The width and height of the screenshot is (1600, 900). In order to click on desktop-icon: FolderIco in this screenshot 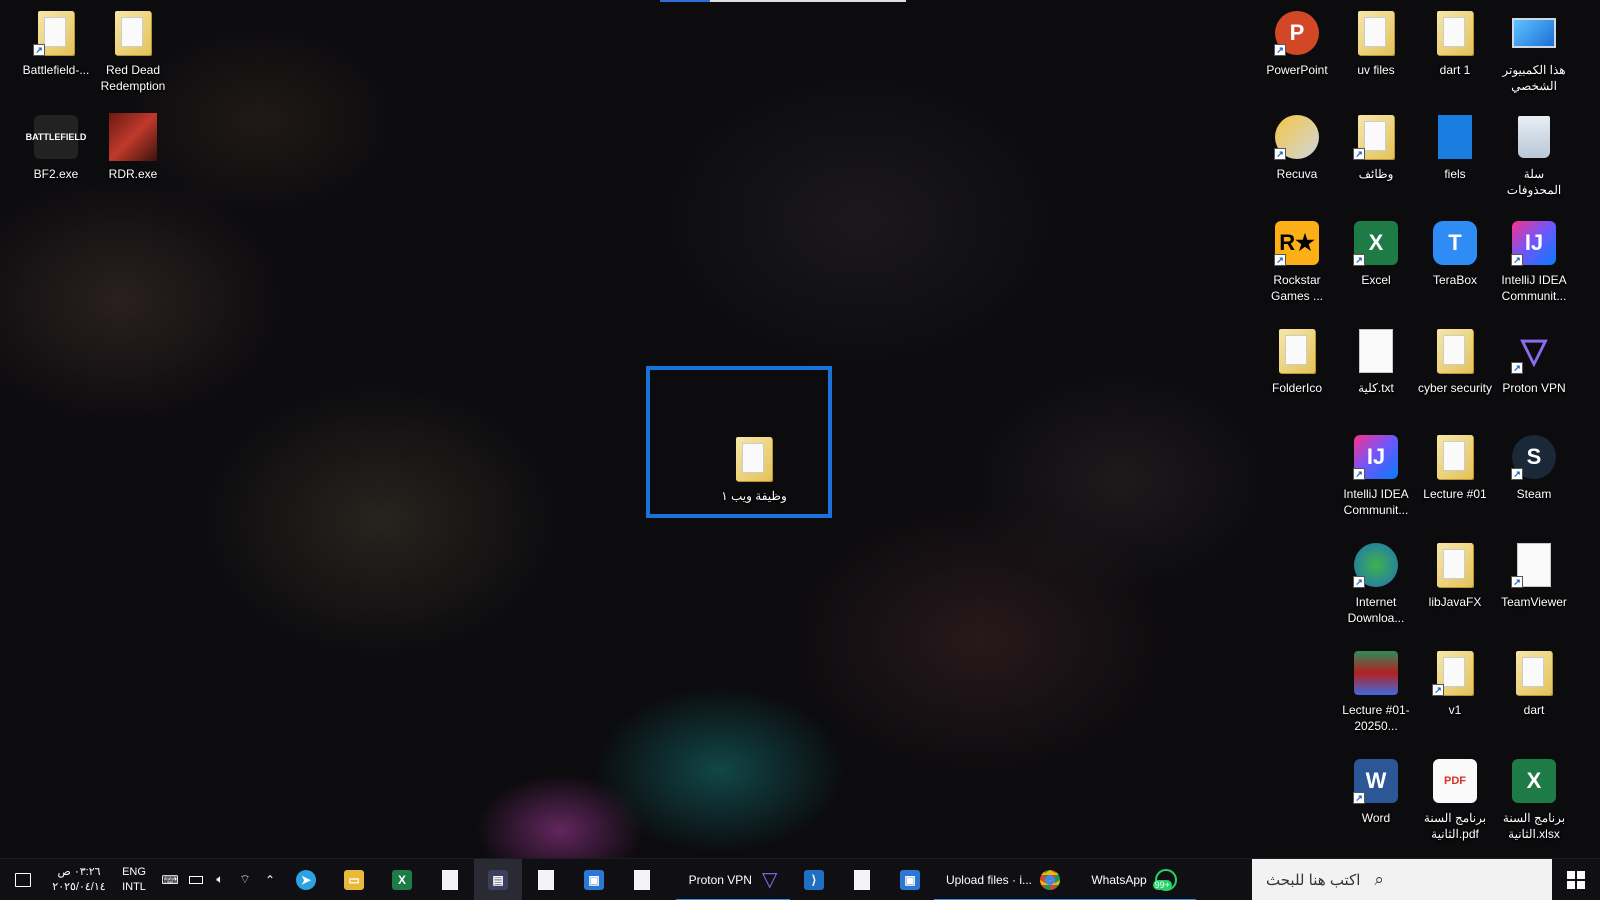, I will do `click(1297, 361)`.